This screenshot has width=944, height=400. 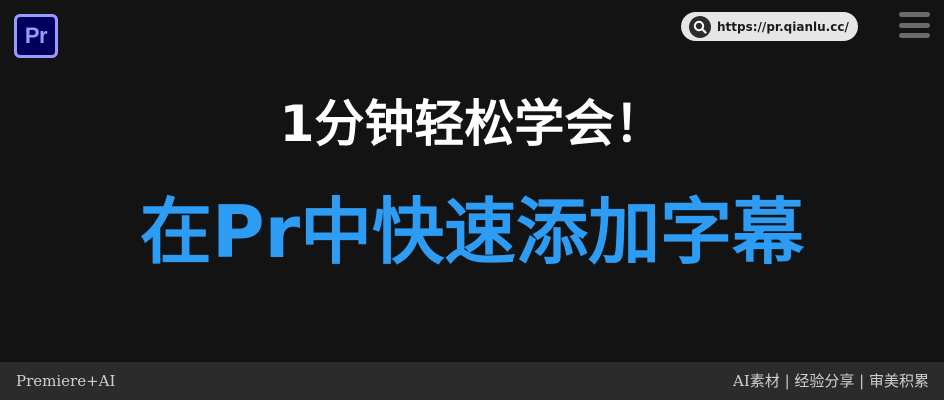 I want to click on page-title: 在Pr中快速添加字幕, so click(x=472, y=232).